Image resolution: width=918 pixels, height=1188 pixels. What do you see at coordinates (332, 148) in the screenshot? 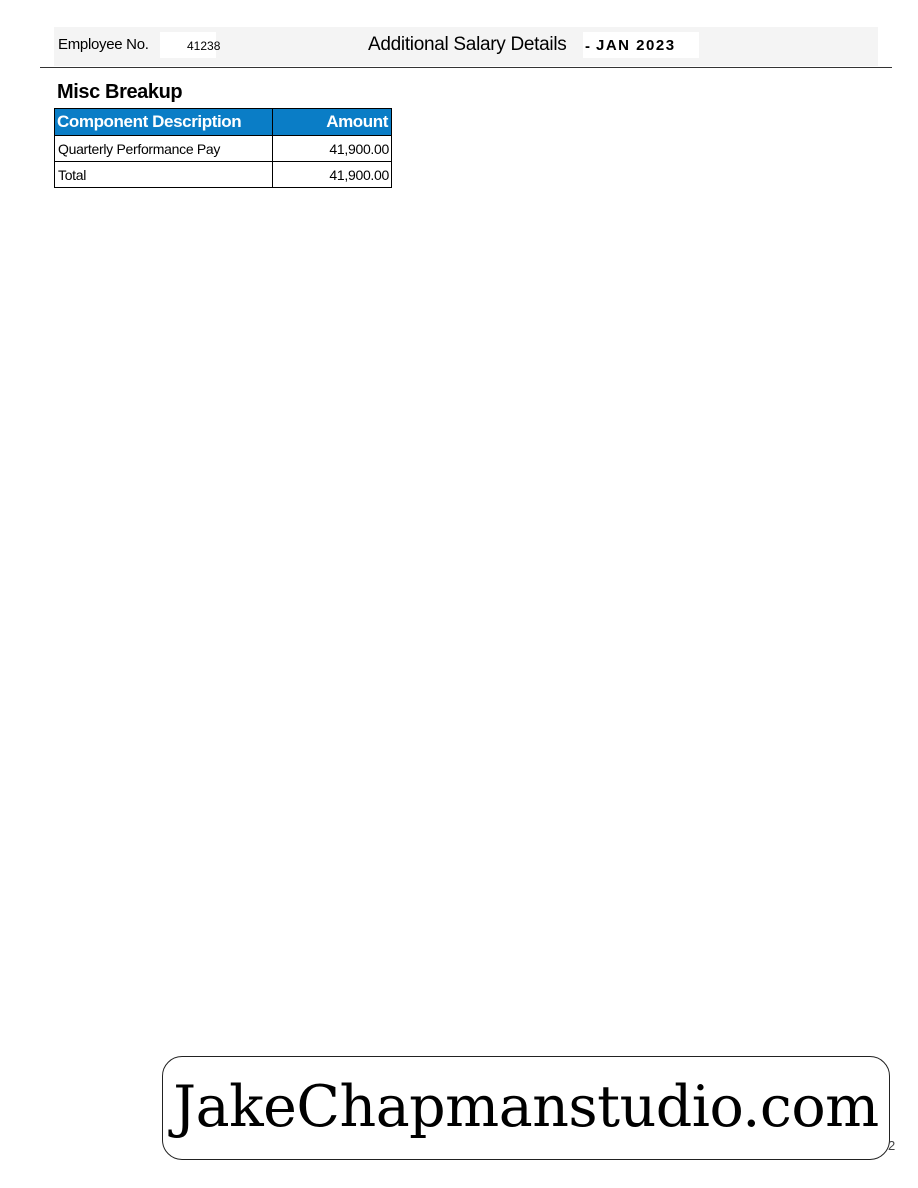
I see `amount-cell: 41,900.00` at bounding box center [332, 148].